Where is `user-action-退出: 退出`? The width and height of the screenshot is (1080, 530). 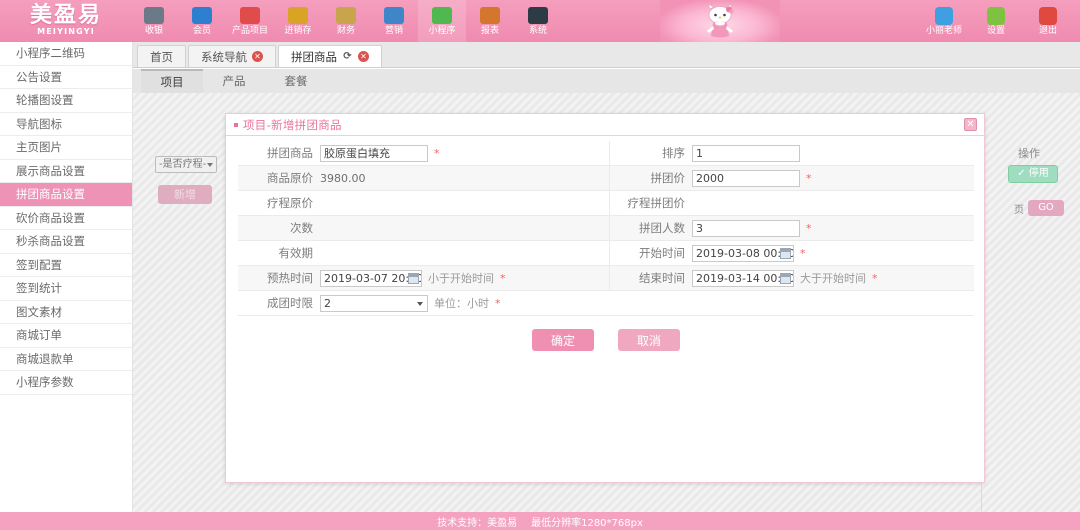 user-action-退出: 退出 is located at coordinates (1048, 21).